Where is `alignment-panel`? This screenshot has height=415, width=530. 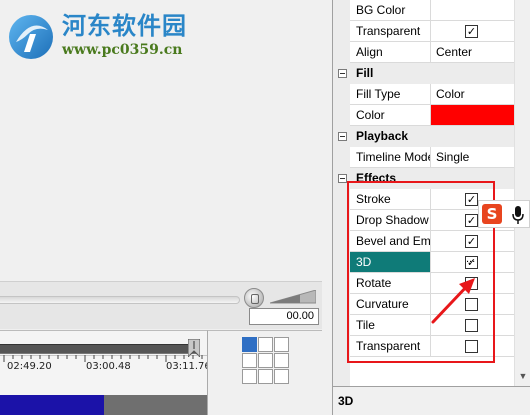
alignment-panel is located at coordinates (264, 372).